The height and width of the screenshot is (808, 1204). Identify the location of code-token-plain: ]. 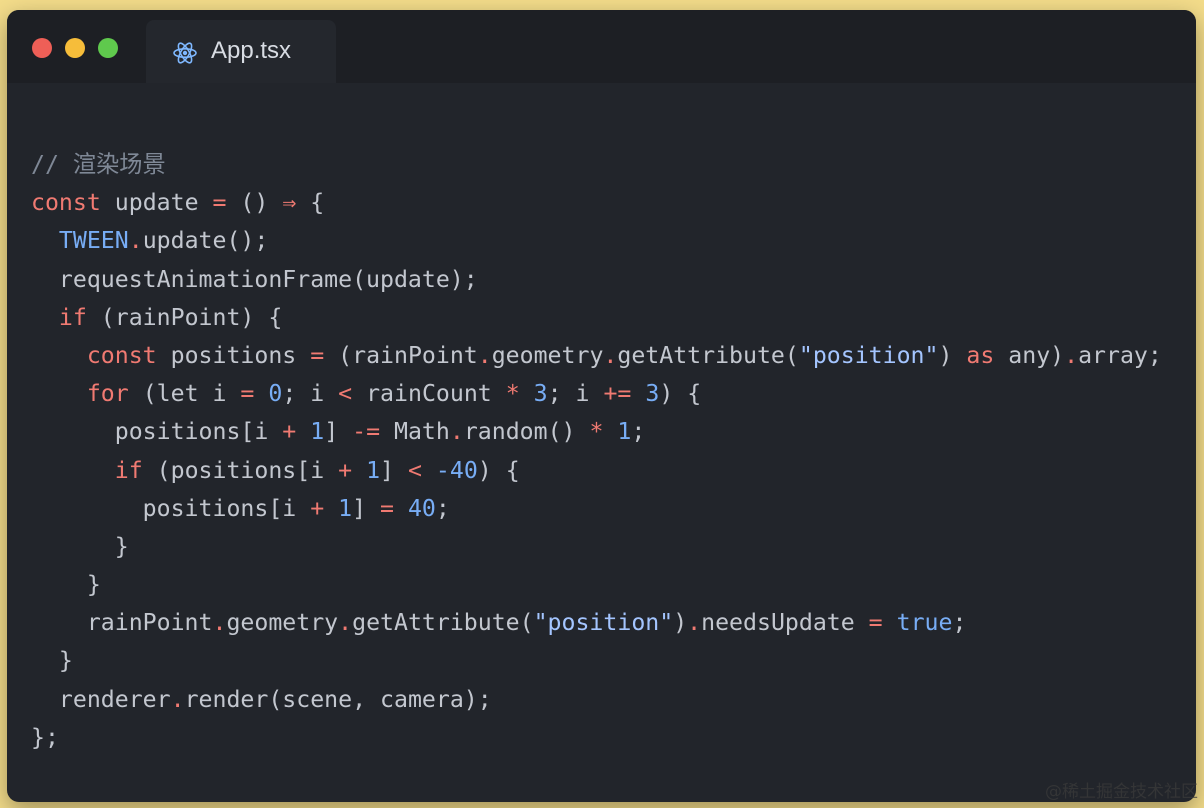
(338, 432).